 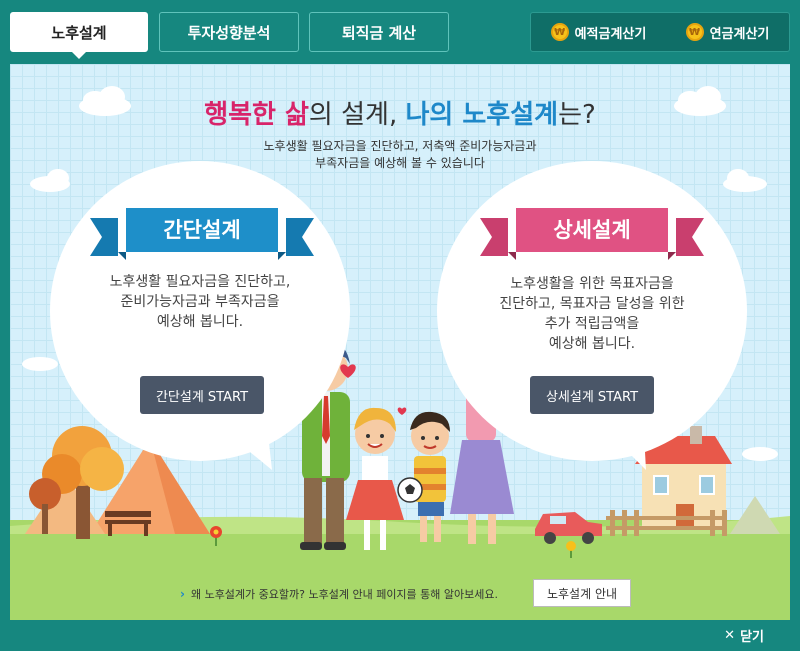 I want to click on desc-line: 노후생활을 위한 목표자금을, so click(x=592, y=284).